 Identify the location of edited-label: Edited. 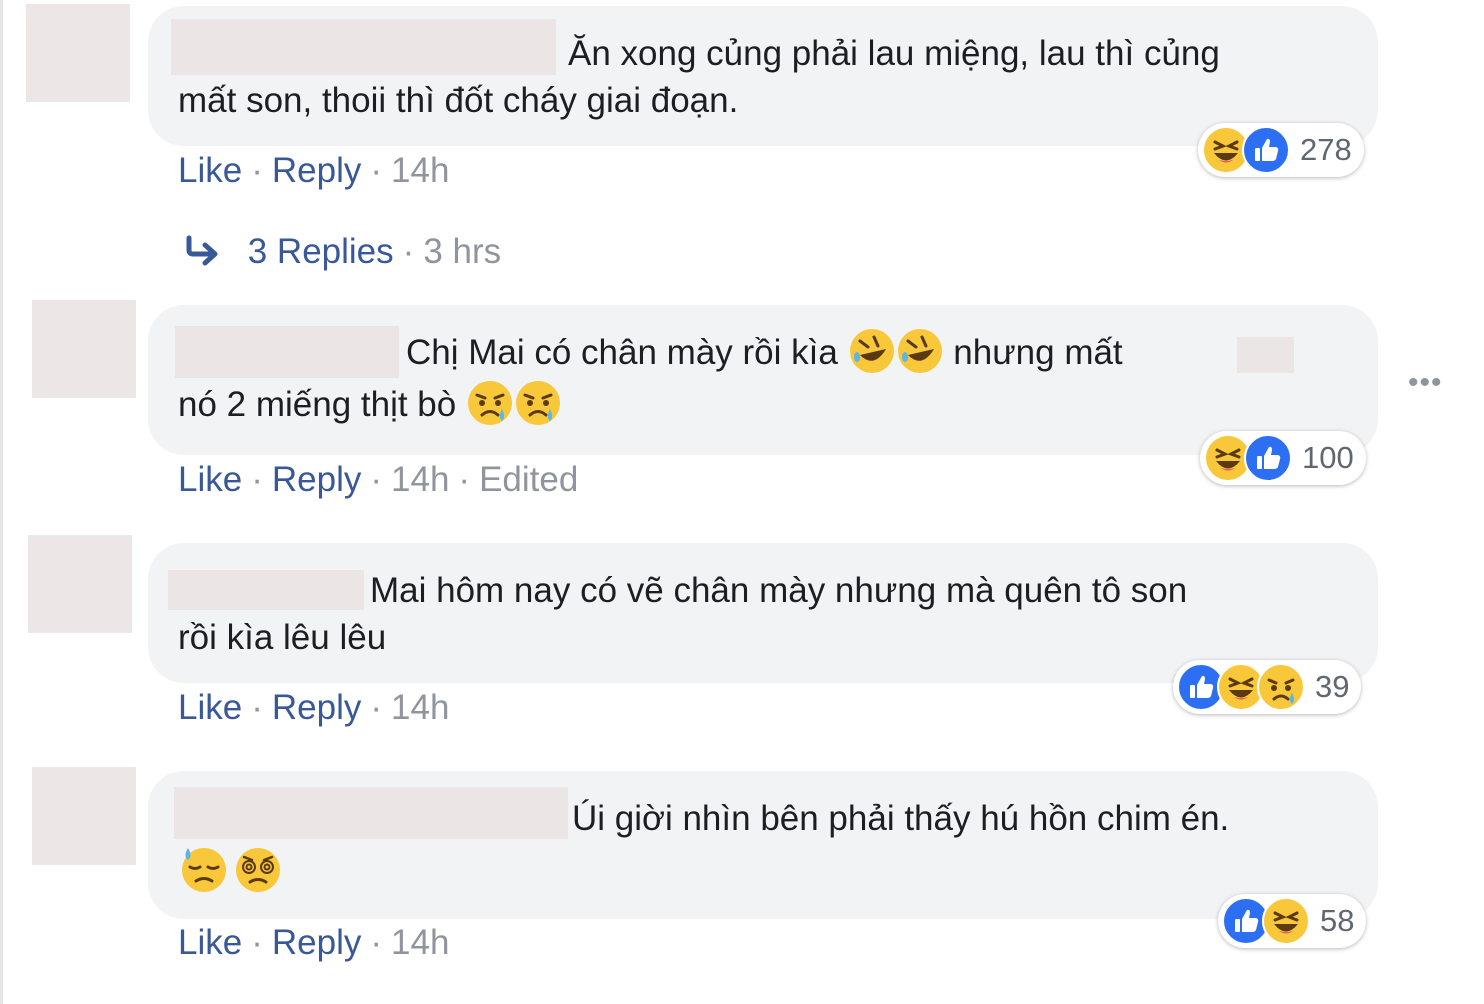
(528, 479).